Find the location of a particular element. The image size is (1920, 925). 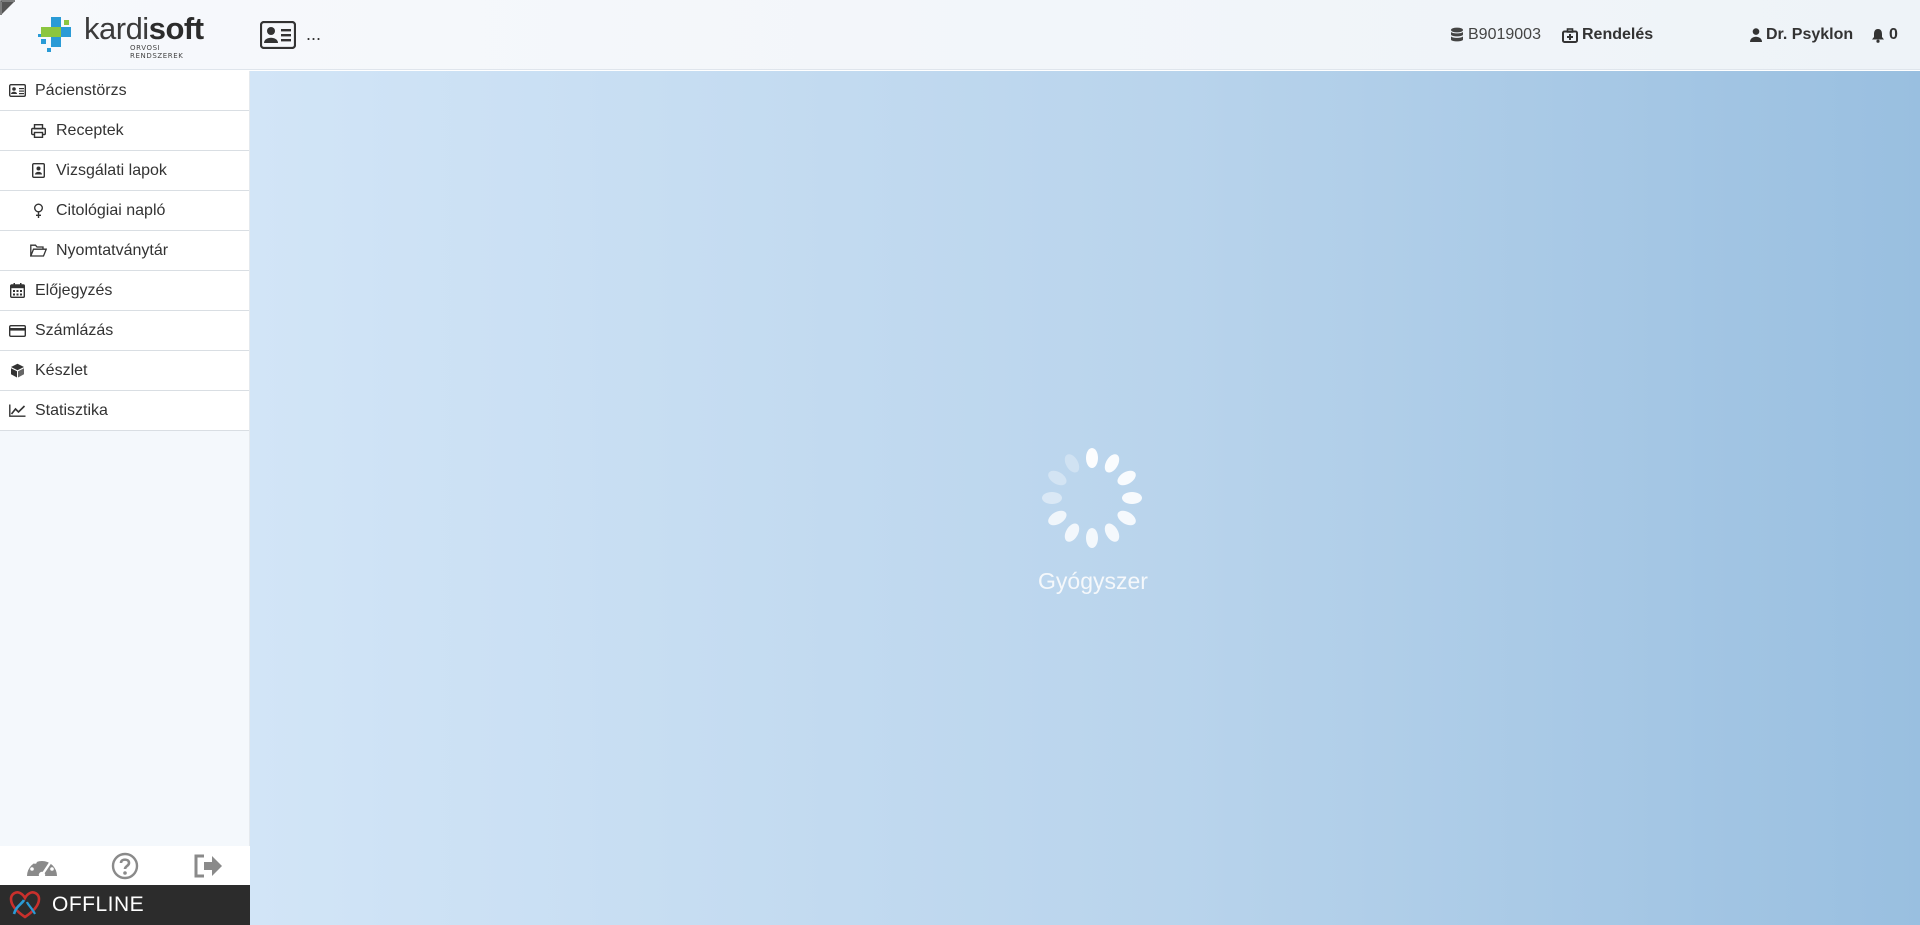

sidebar-item-label: Készlet is located at coordinates (61, 370).